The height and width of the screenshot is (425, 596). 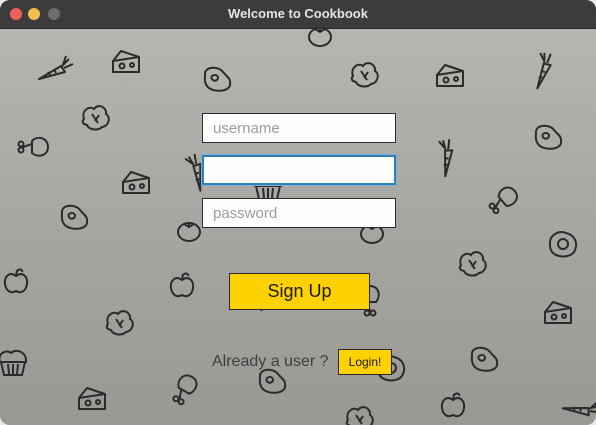 What do you see at coordinates (14, 362) in the screenshot?
I see `muffin-icon` at bounding box center [14, 362].